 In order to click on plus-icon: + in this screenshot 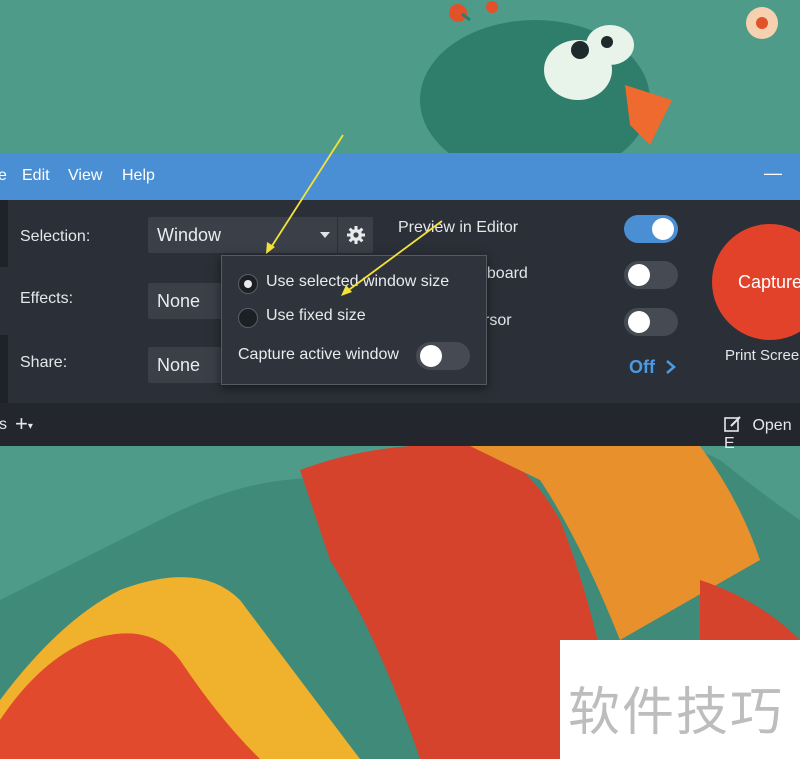, I will do `click(21, 423)`.